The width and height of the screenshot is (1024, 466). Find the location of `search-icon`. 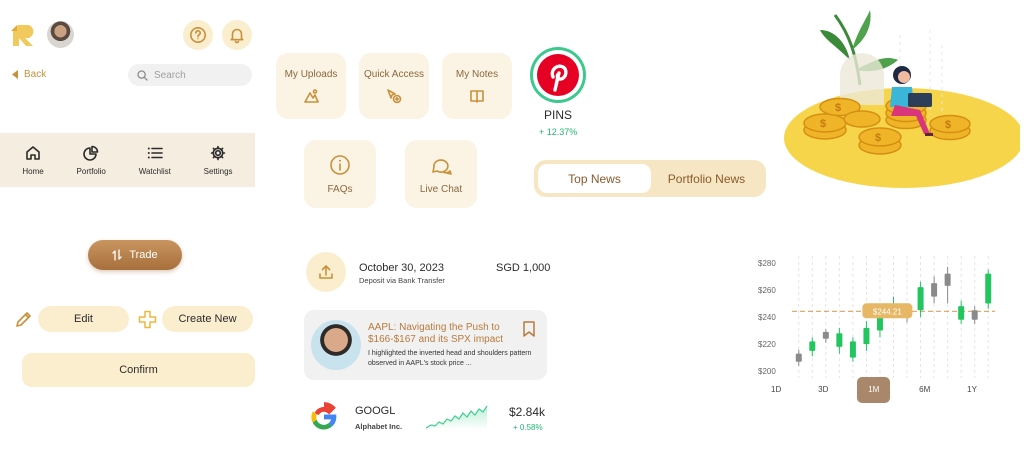

search-icon is located at coordinates (142, 75).